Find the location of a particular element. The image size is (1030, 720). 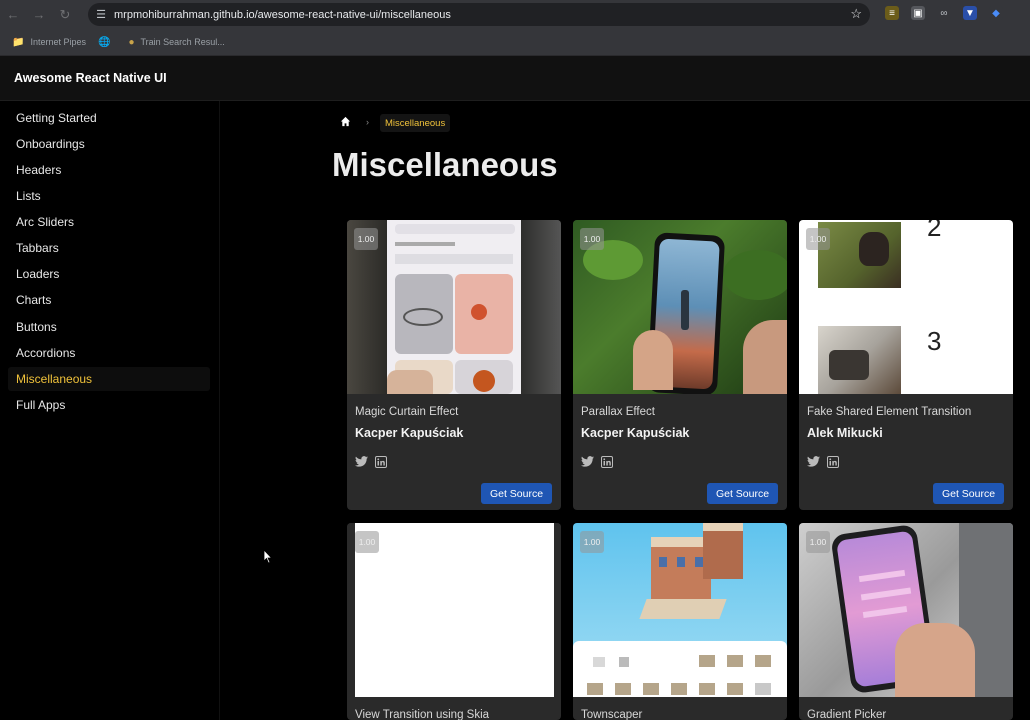

card-author: Alek Mikucki is located at coordinates (845, 433).